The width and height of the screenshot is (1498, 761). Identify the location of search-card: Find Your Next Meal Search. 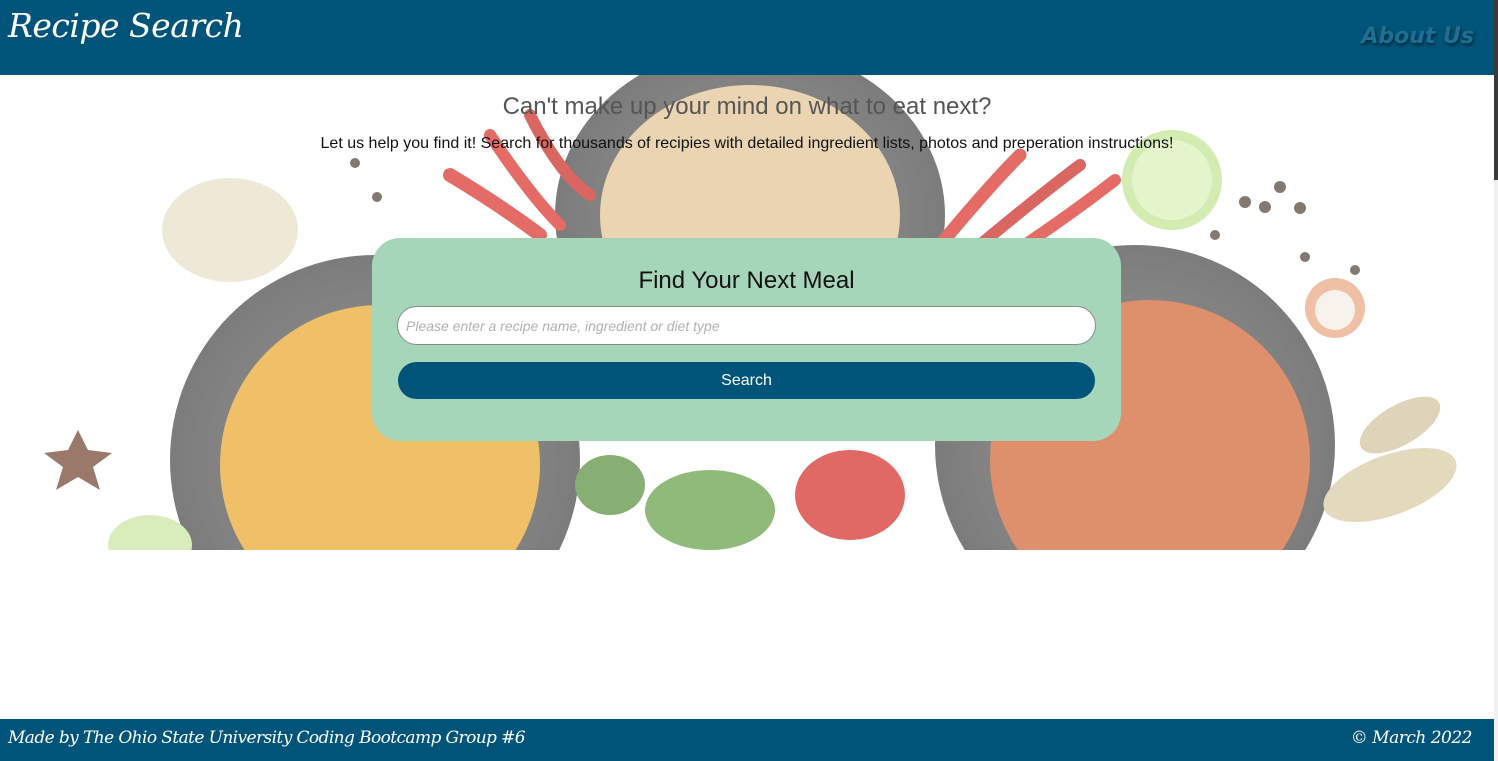
(746, 339).